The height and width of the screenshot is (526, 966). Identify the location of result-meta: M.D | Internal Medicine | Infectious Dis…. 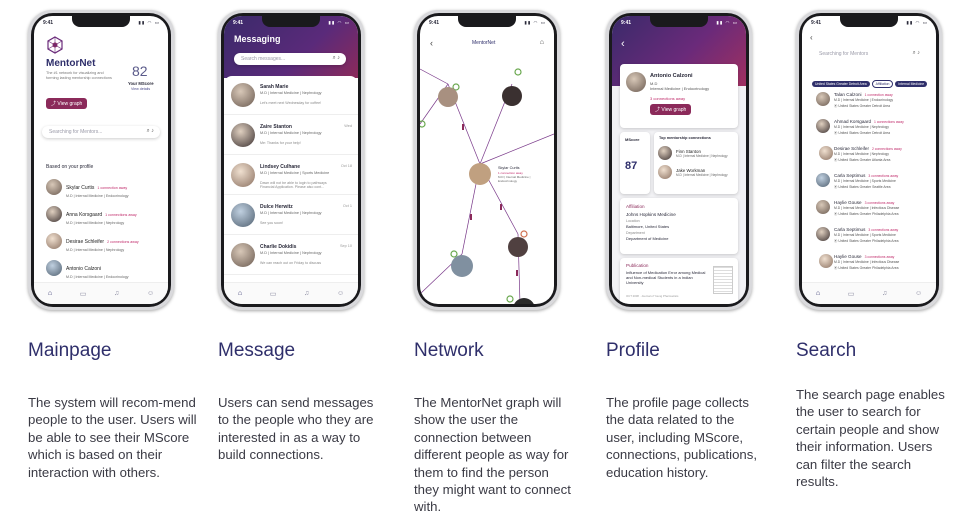
(867, 262).